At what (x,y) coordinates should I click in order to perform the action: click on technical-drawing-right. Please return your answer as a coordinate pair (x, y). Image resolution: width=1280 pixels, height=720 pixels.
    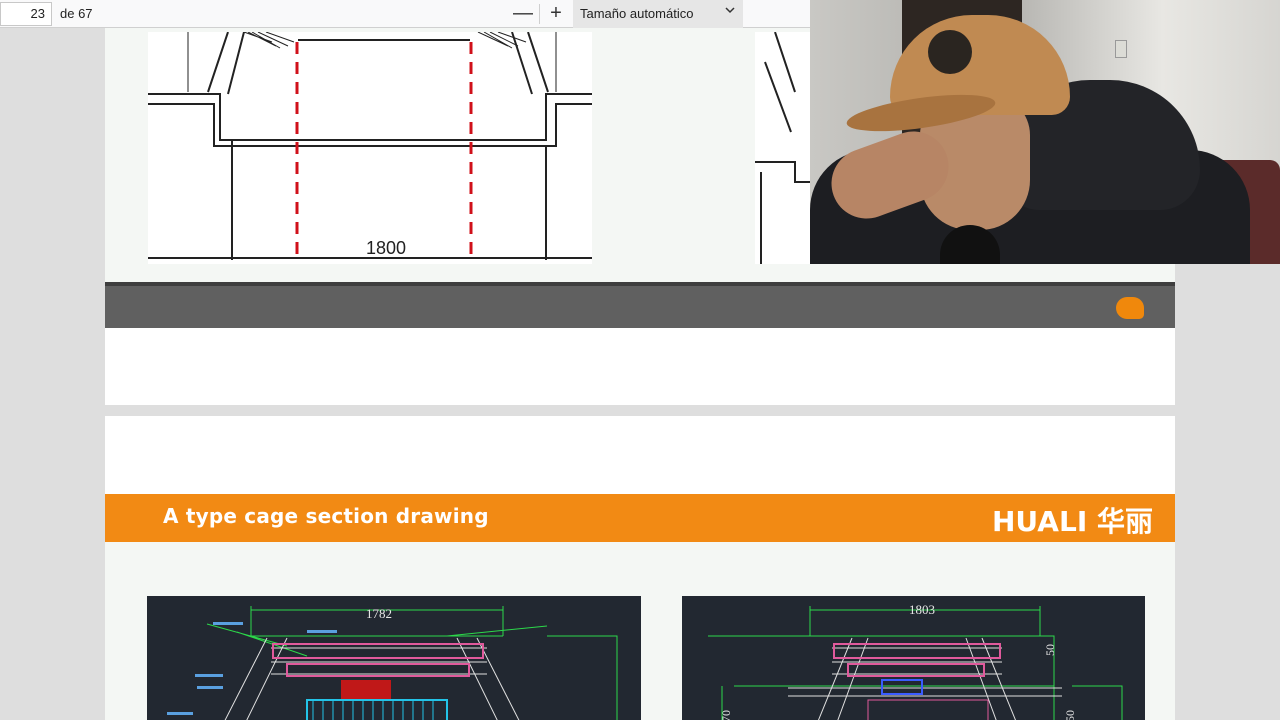
    Looking at the image, I should click on (785, 147).